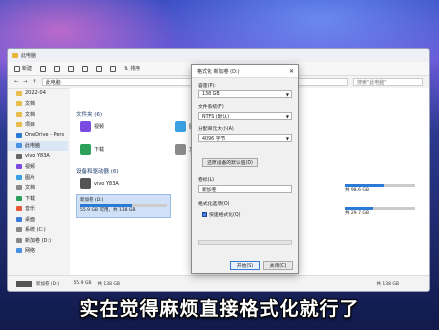 This screenshot has height=330, width=439. What do you see at coordinates (99, 150) in the screenshot?
I see `folder-label: 下载` at bounding box center [99, 150].